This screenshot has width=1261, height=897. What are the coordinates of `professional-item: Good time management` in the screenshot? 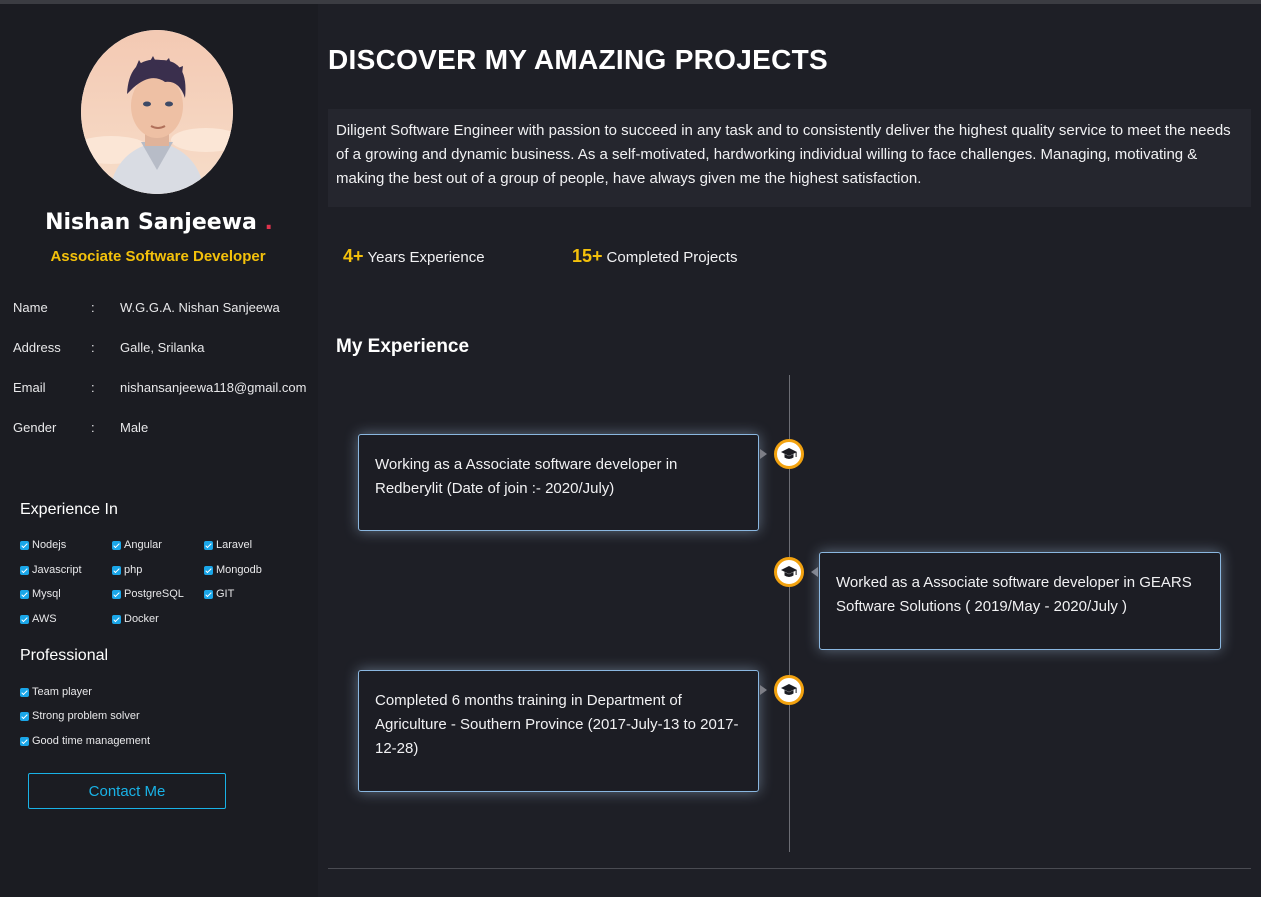 It's located at (85, 741).